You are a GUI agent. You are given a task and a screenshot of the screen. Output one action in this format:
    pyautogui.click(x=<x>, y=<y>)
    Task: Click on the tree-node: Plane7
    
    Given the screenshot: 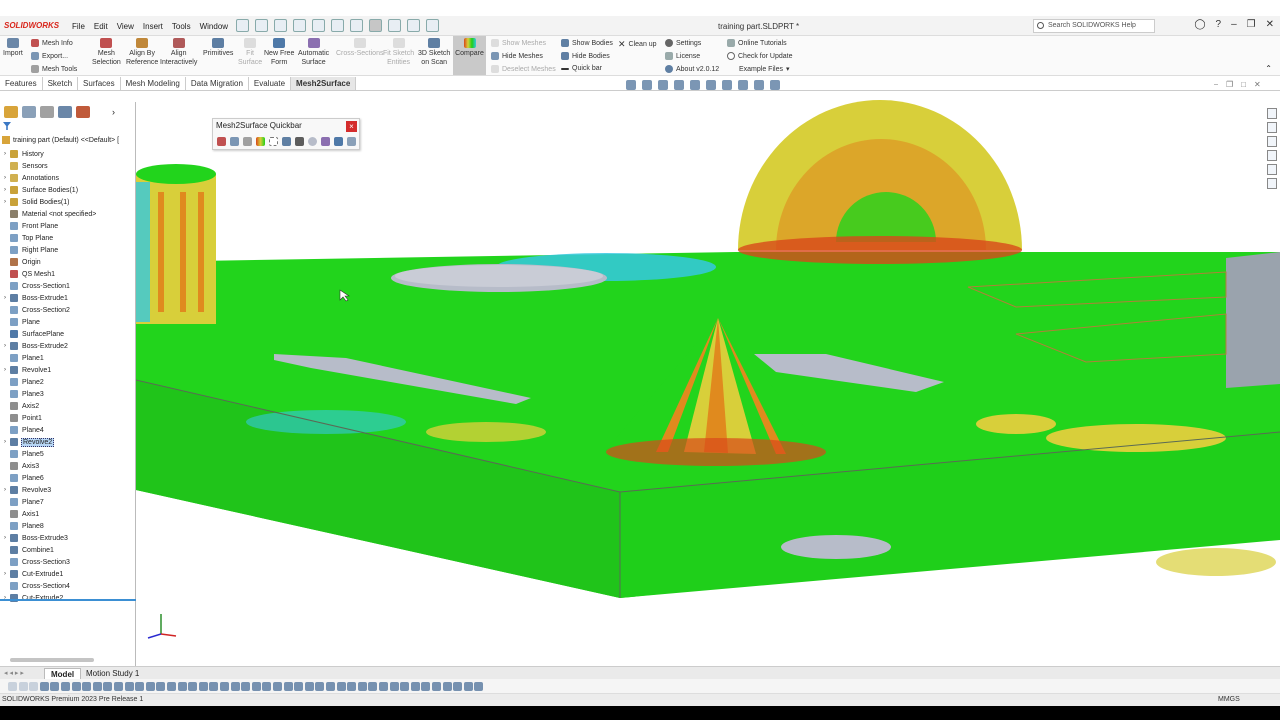 What is the action you would take?
    pyautogui.click(x=68, y=502)
    